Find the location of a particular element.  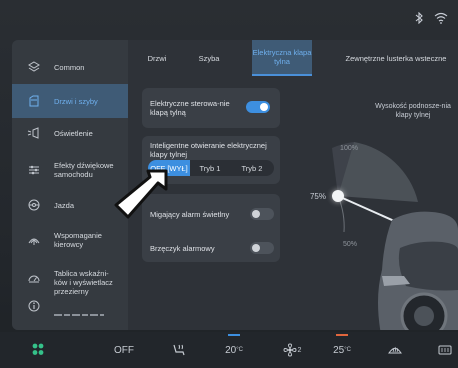

sidebar-item-label: Oświetlenie is located at coordinates (73, 133).